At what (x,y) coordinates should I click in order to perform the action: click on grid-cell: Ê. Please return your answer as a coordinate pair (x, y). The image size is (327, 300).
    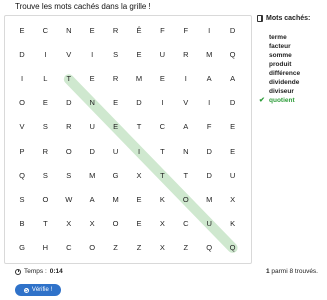
    Looking at the image, I should click on (139, 31).